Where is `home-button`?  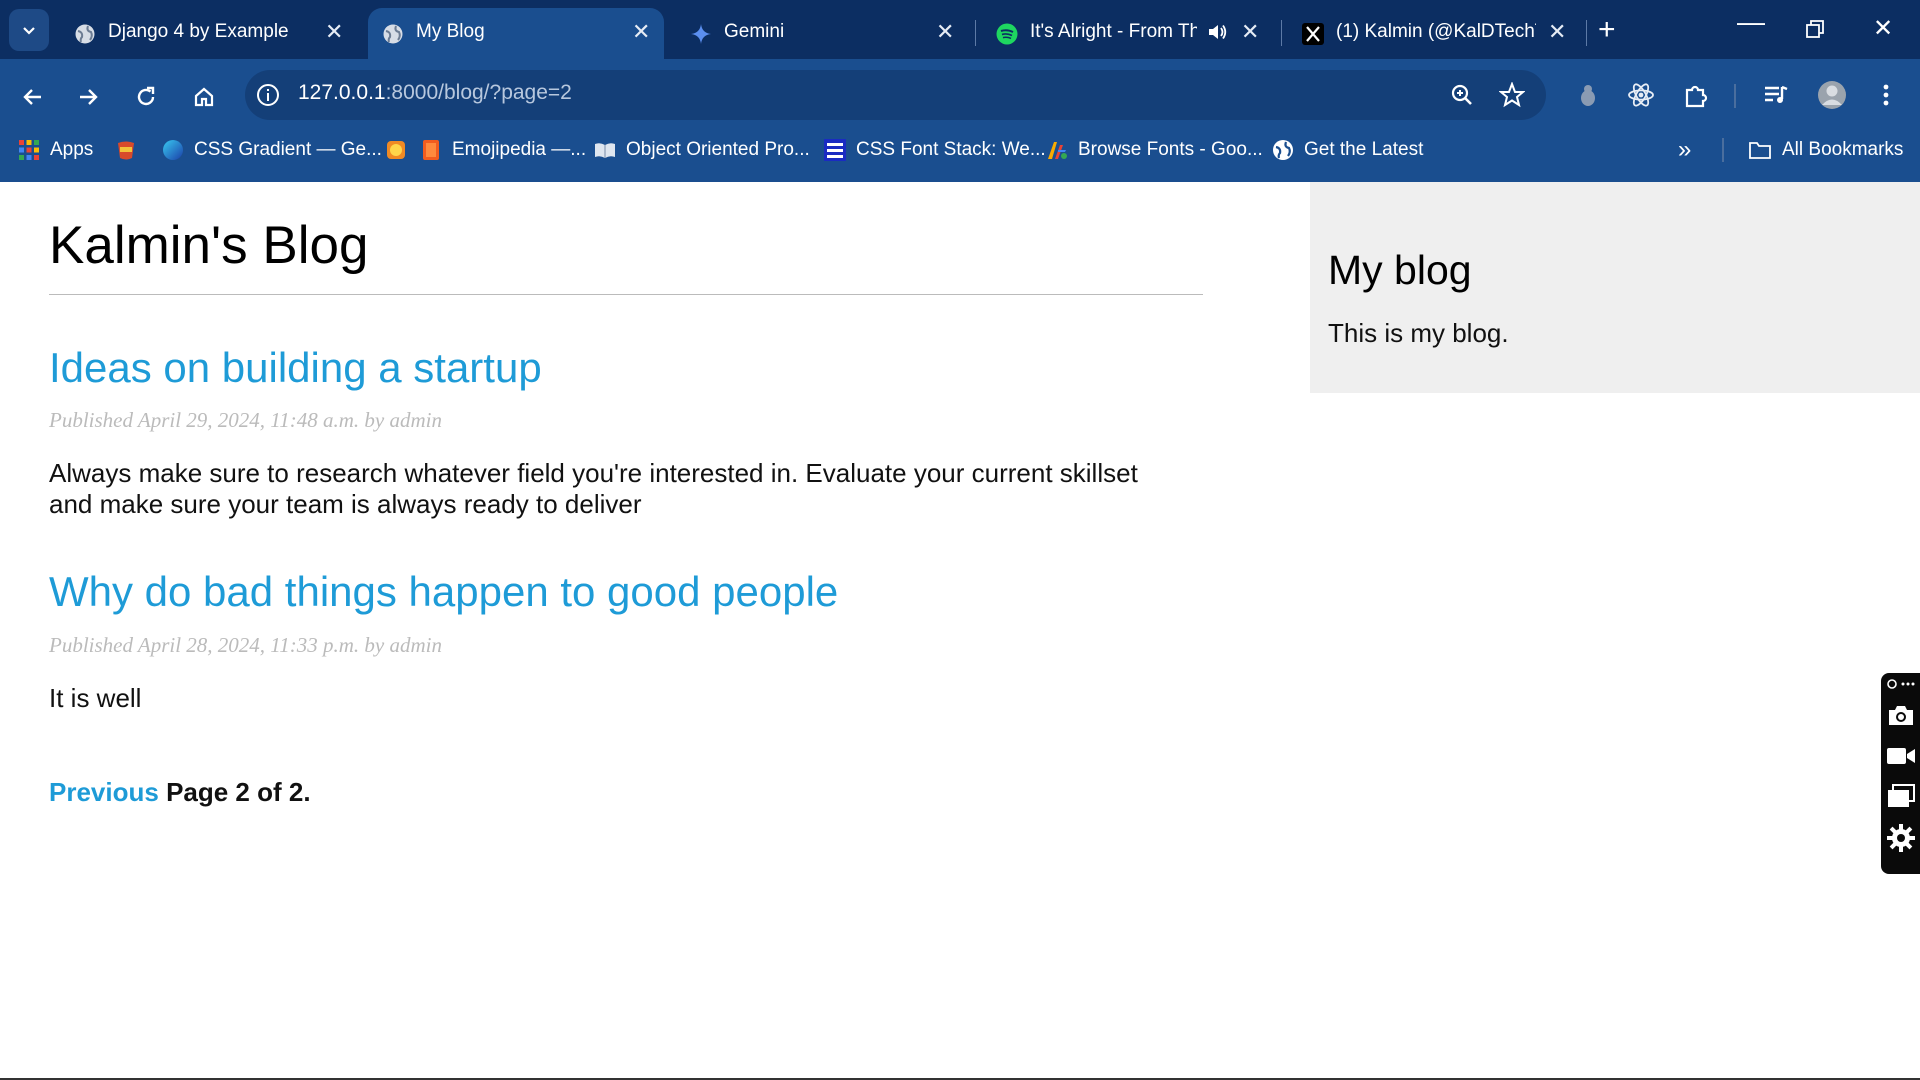
home-button is located at coordinates (204, 97).